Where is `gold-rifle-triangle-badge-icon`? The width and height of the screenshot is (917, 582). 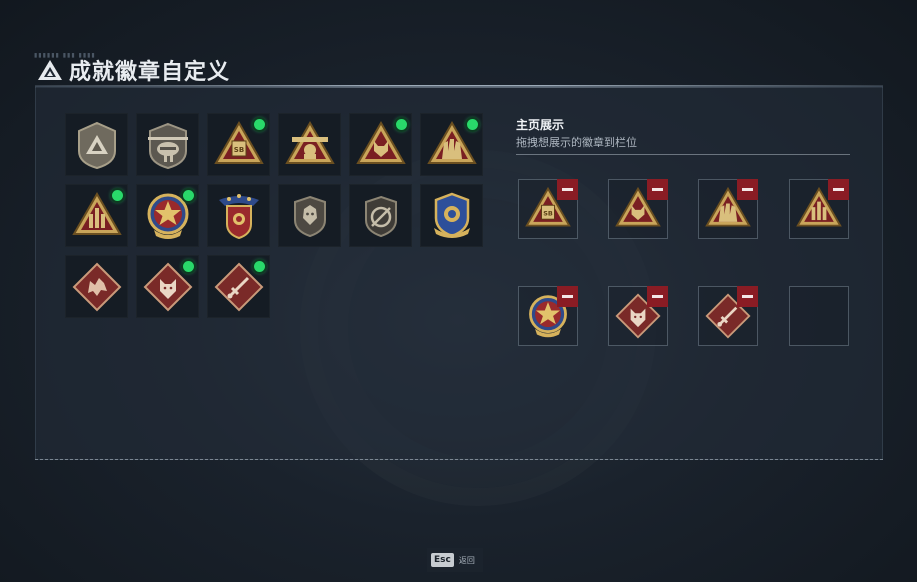
gold-rifle-triangle-badge-icon is located at coordinates (309, 142).